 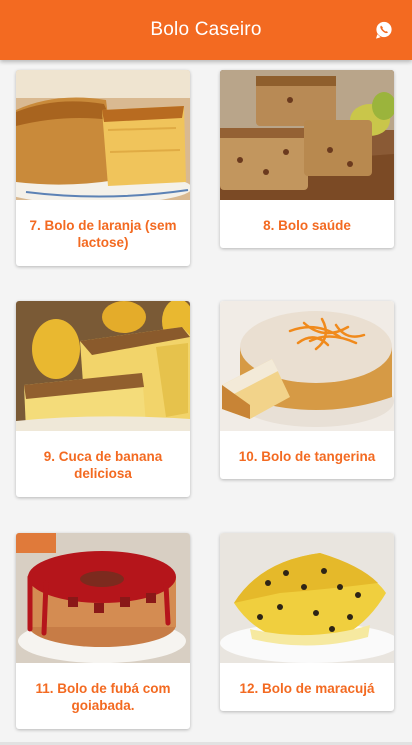 I want to click on banana-cuca-photo, so click(x=103, y=366).